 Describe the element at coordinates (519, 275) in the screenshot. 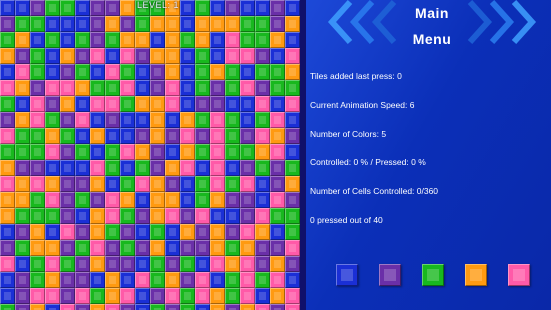

I see `color-button-pink` at that location.